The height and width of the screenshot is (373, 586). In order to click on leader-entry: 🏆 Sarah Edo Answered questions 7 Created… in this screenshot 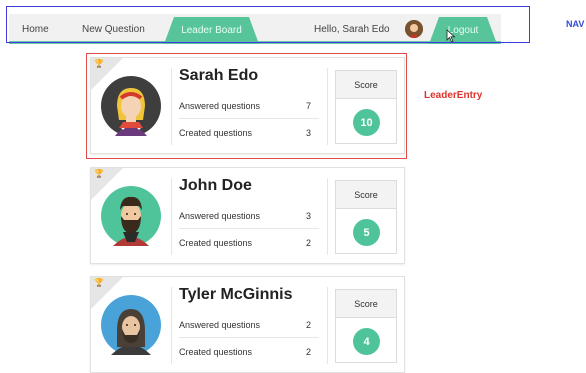, I will do `click(247, 105)`.